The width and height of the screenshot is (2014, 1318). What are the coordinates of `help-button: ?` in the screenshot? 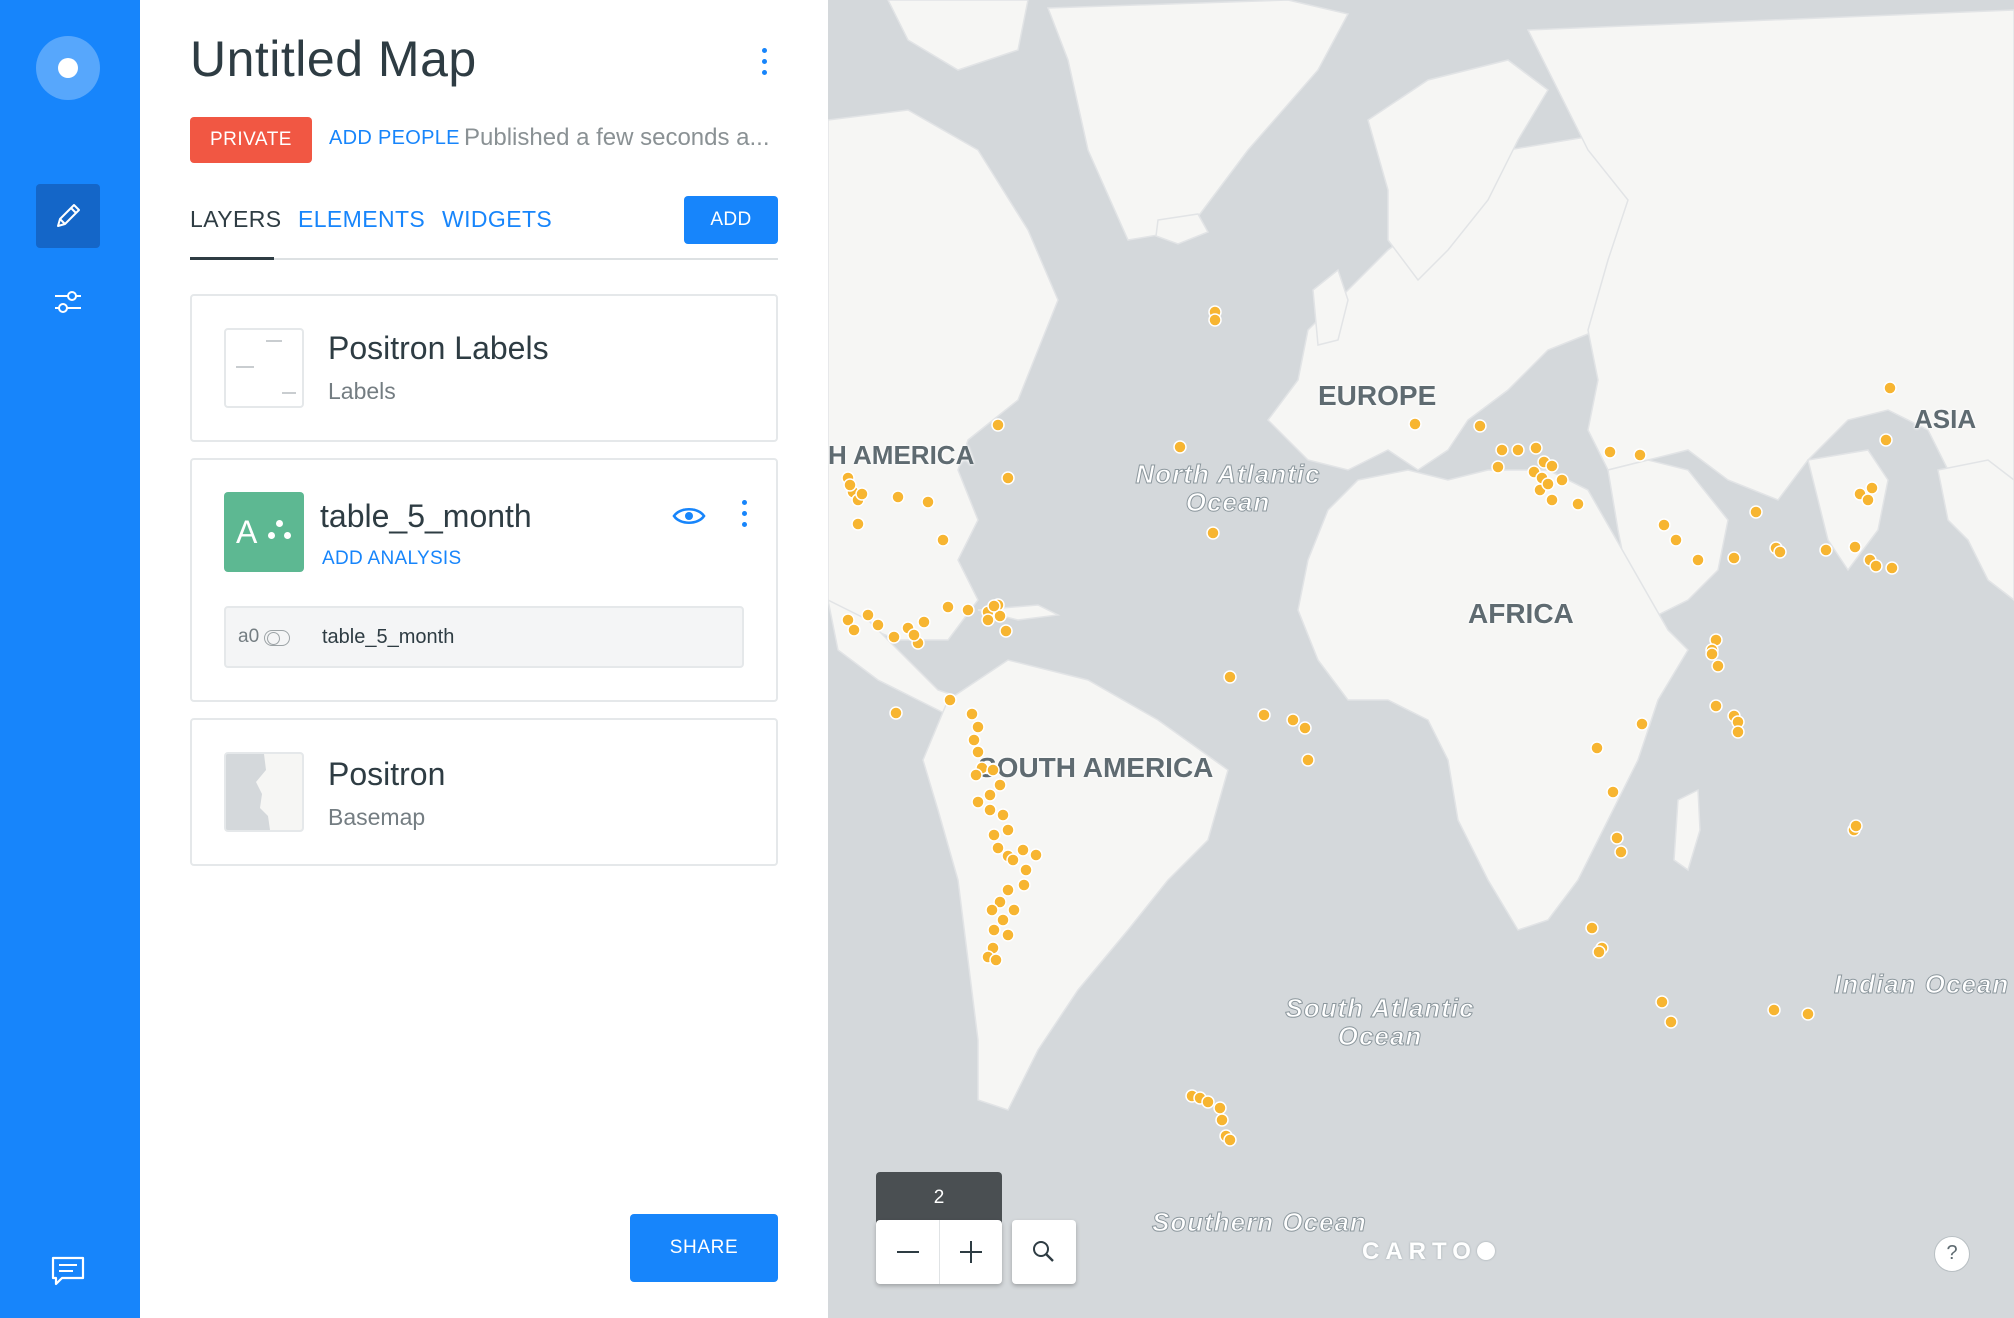 It's located at (1952, 1254).